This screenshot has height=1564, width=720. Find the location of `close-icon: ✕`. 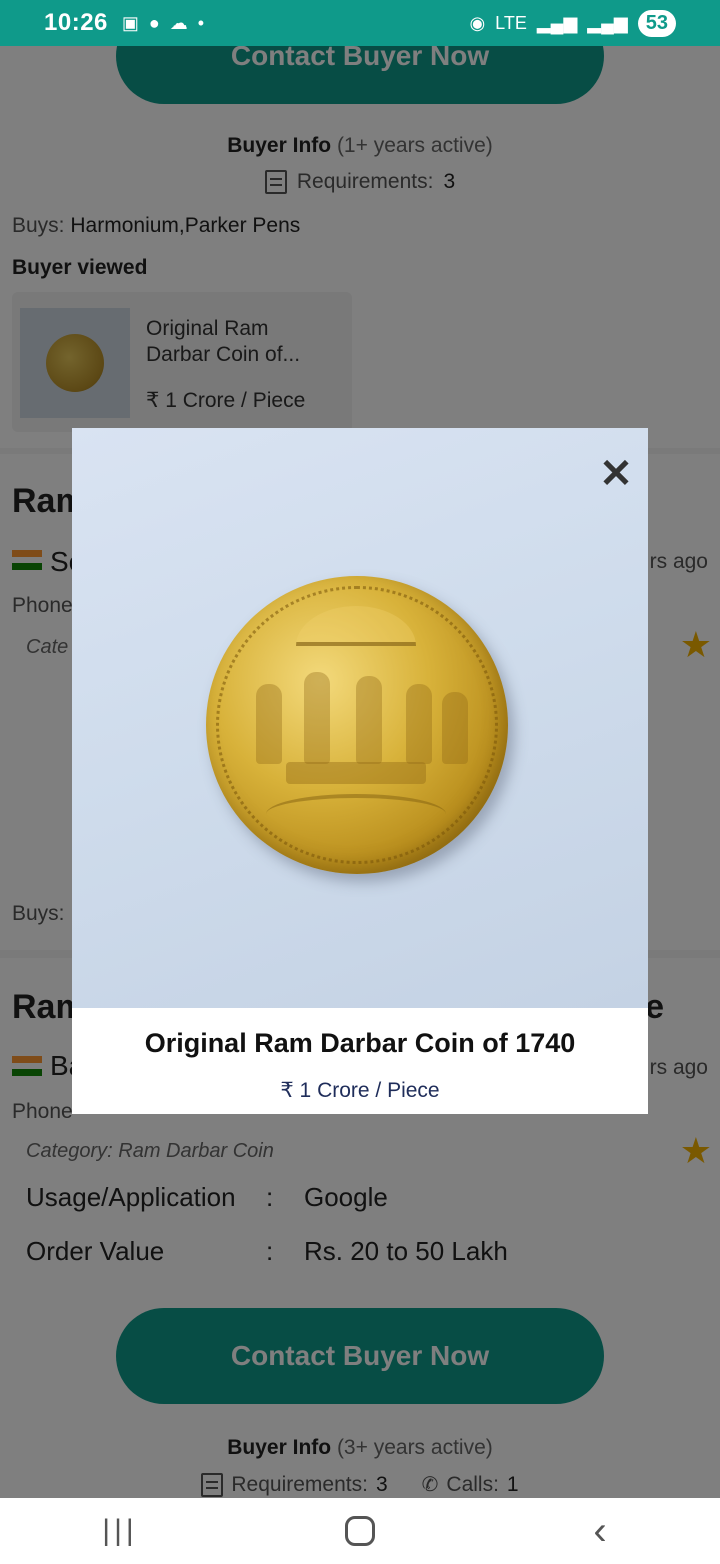

close-icon: ✕ is located at coordinates (616, 474).